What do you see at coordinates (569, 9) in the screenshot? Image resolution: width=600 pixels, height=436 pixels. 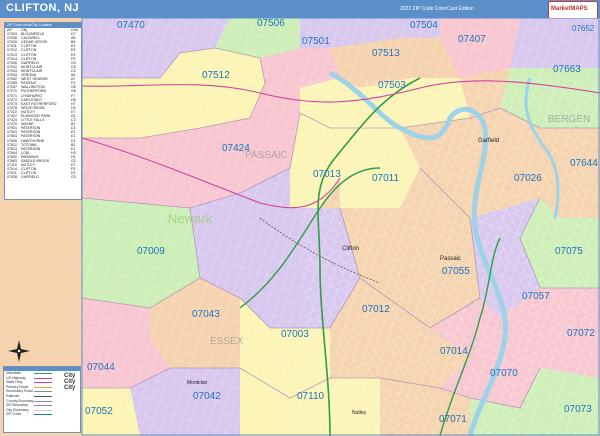 I see `brand-logo-text: MarketMAPS` at bounding box center [569, 9].